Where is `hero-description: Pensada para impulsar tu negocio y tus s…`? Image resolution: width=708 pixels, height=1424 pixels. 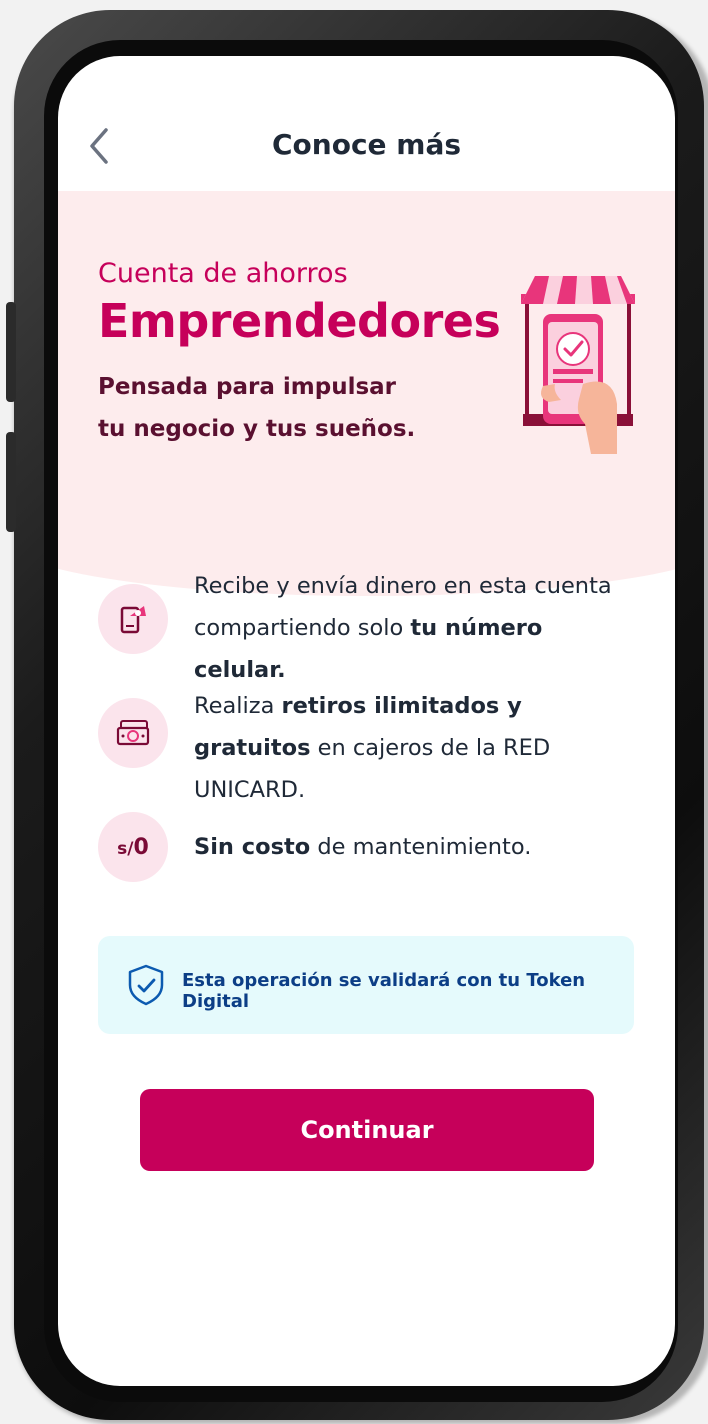
hero-description: Pensada para impulsar tu negocio y tus s… is located at coordinates (257, 408).